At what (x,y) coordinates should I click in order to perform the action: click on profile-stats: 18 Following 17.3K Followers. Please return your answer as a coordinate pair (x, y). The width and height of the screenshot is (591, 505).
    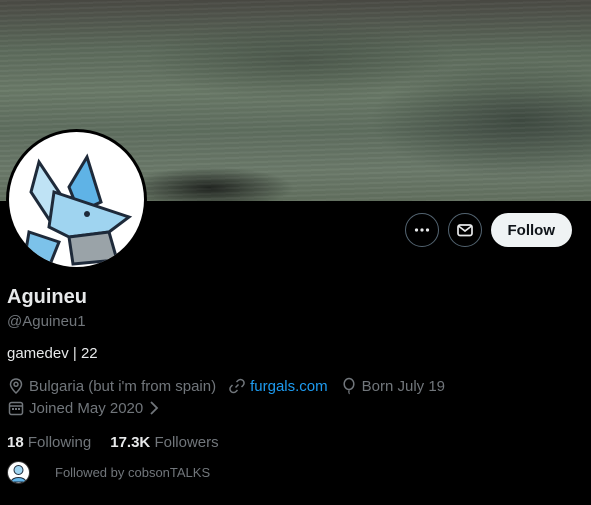
    Looking at the image, I should click on (113, 442).